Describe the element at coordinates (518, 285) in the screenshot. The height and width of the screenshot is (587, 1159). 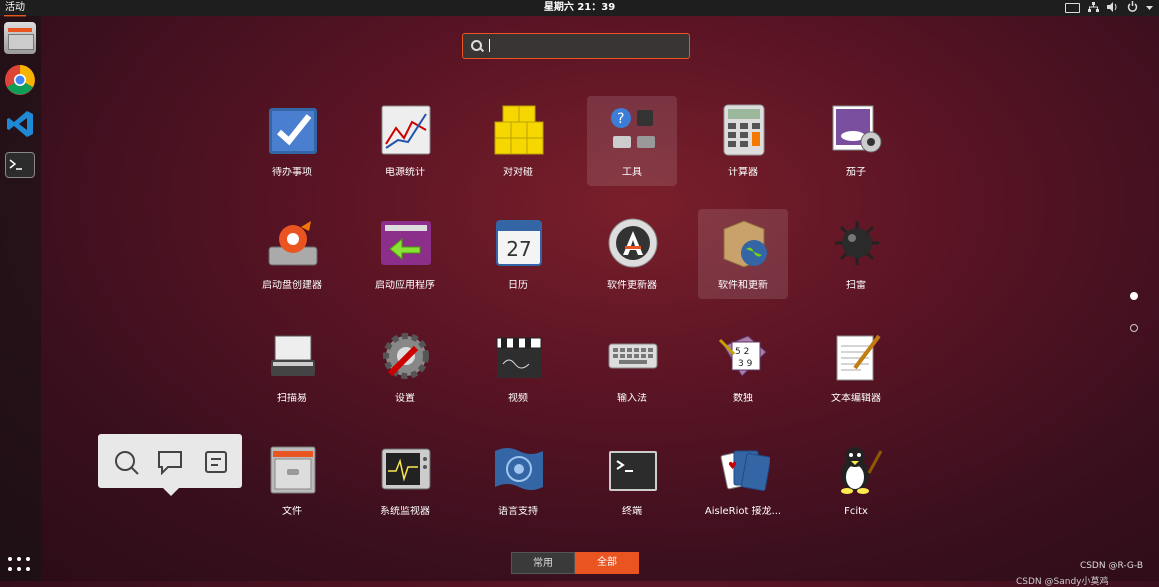
I see `app-label: 日历` at that location.